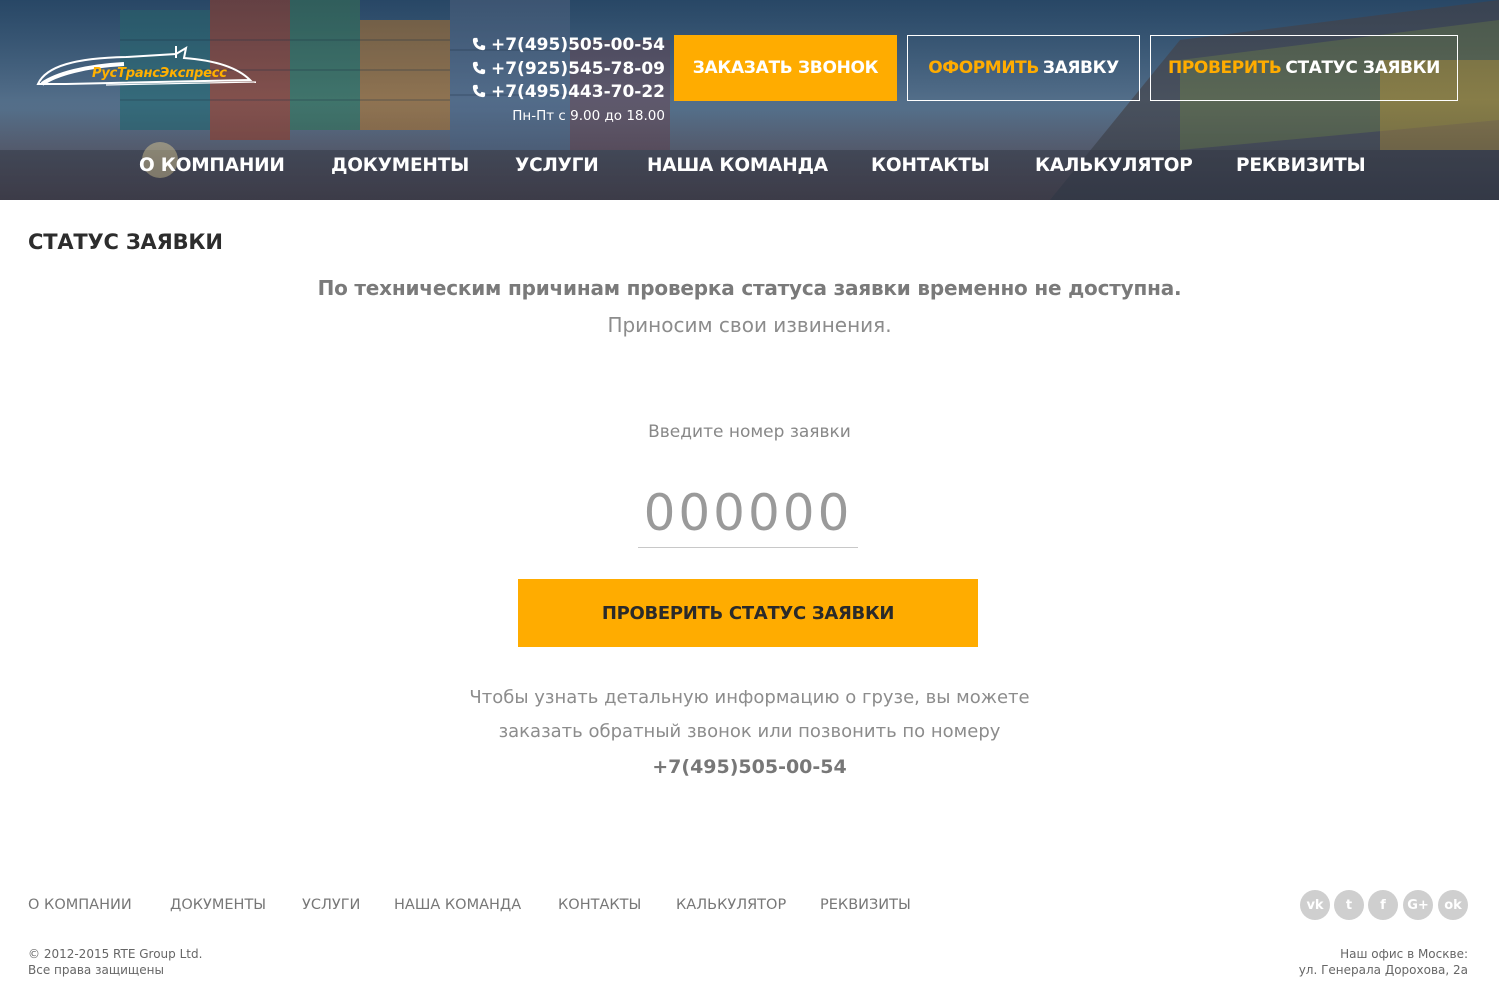 This screenshot has width=1499, height=1001. What do you see at coordinates (457, 905) in the screenshot?
I see `footer-nav-team: НАША КОМАНДА` at bounding box center [457, 905].